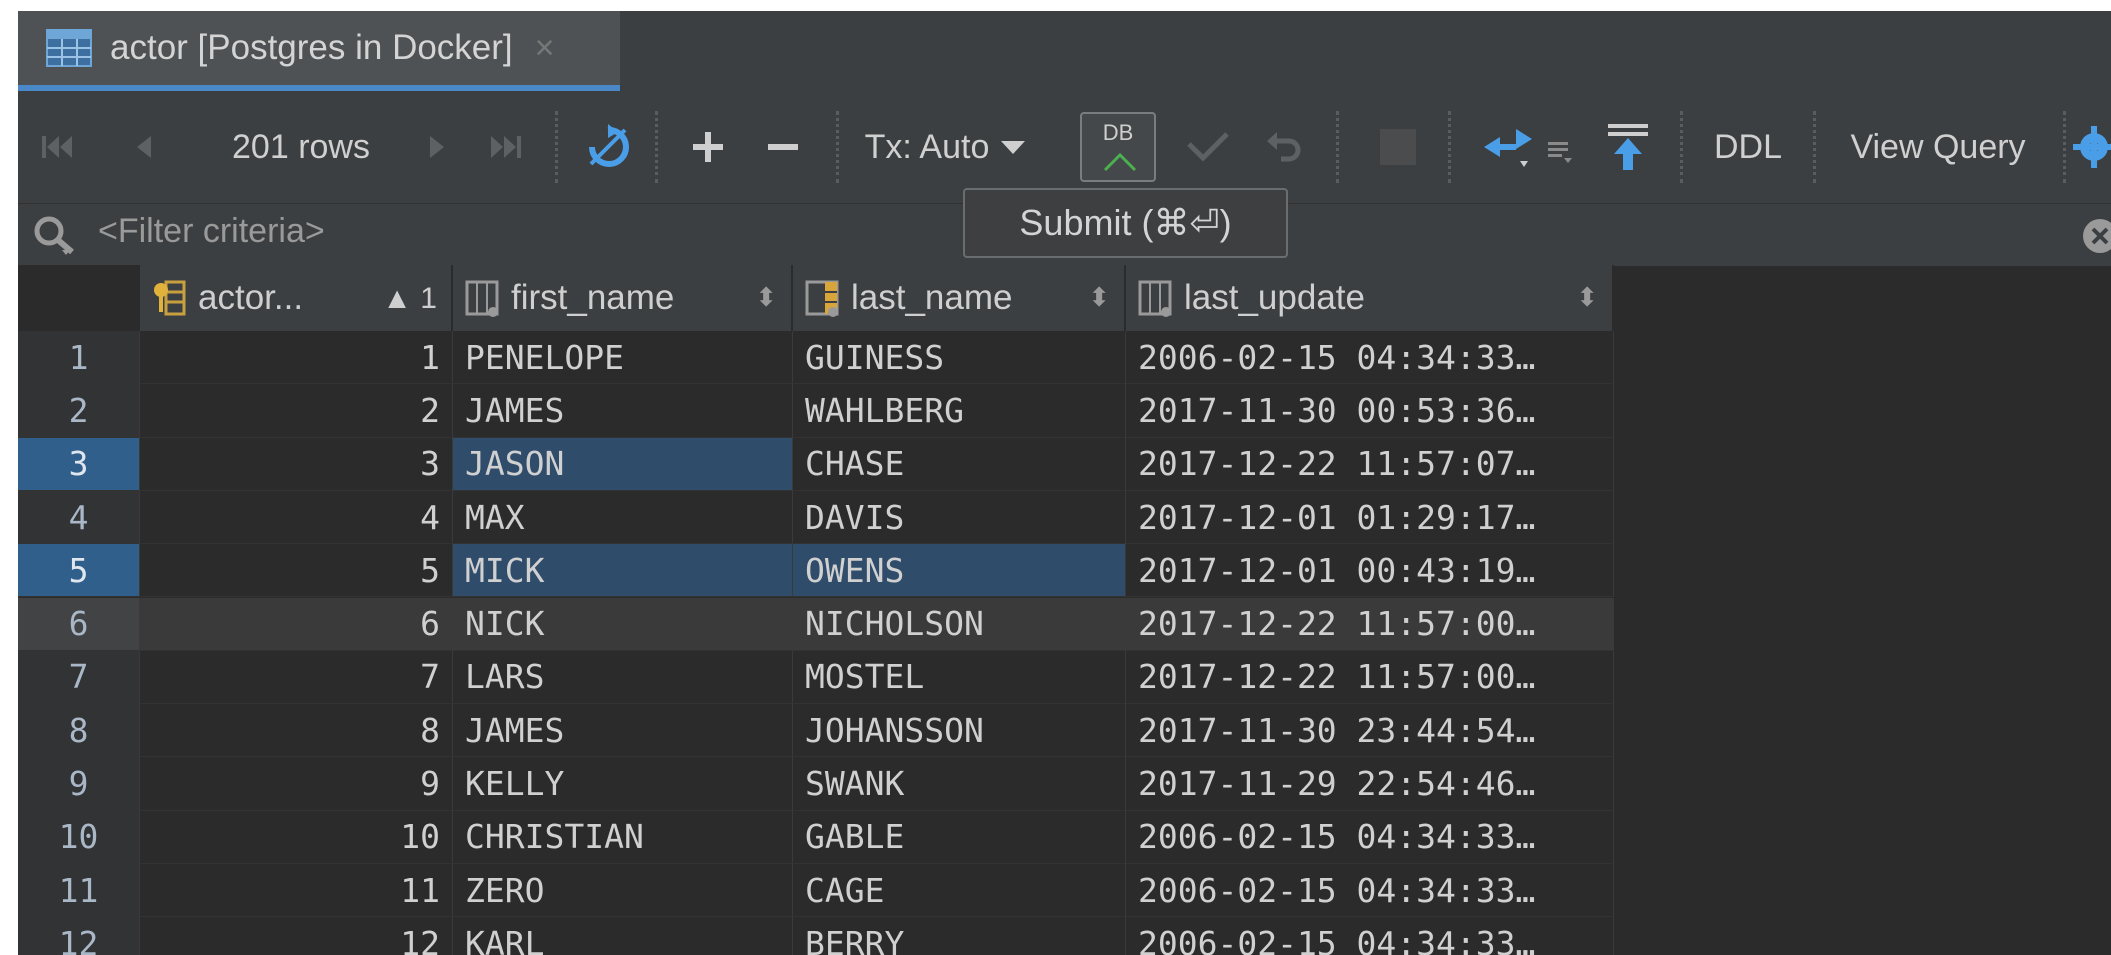 This screenshot has width=2111, height=955. What do you see at coordinates (296, 411) in the screenshot?
I see `cell-actor-id: 2` at bounding box center [296, 411].